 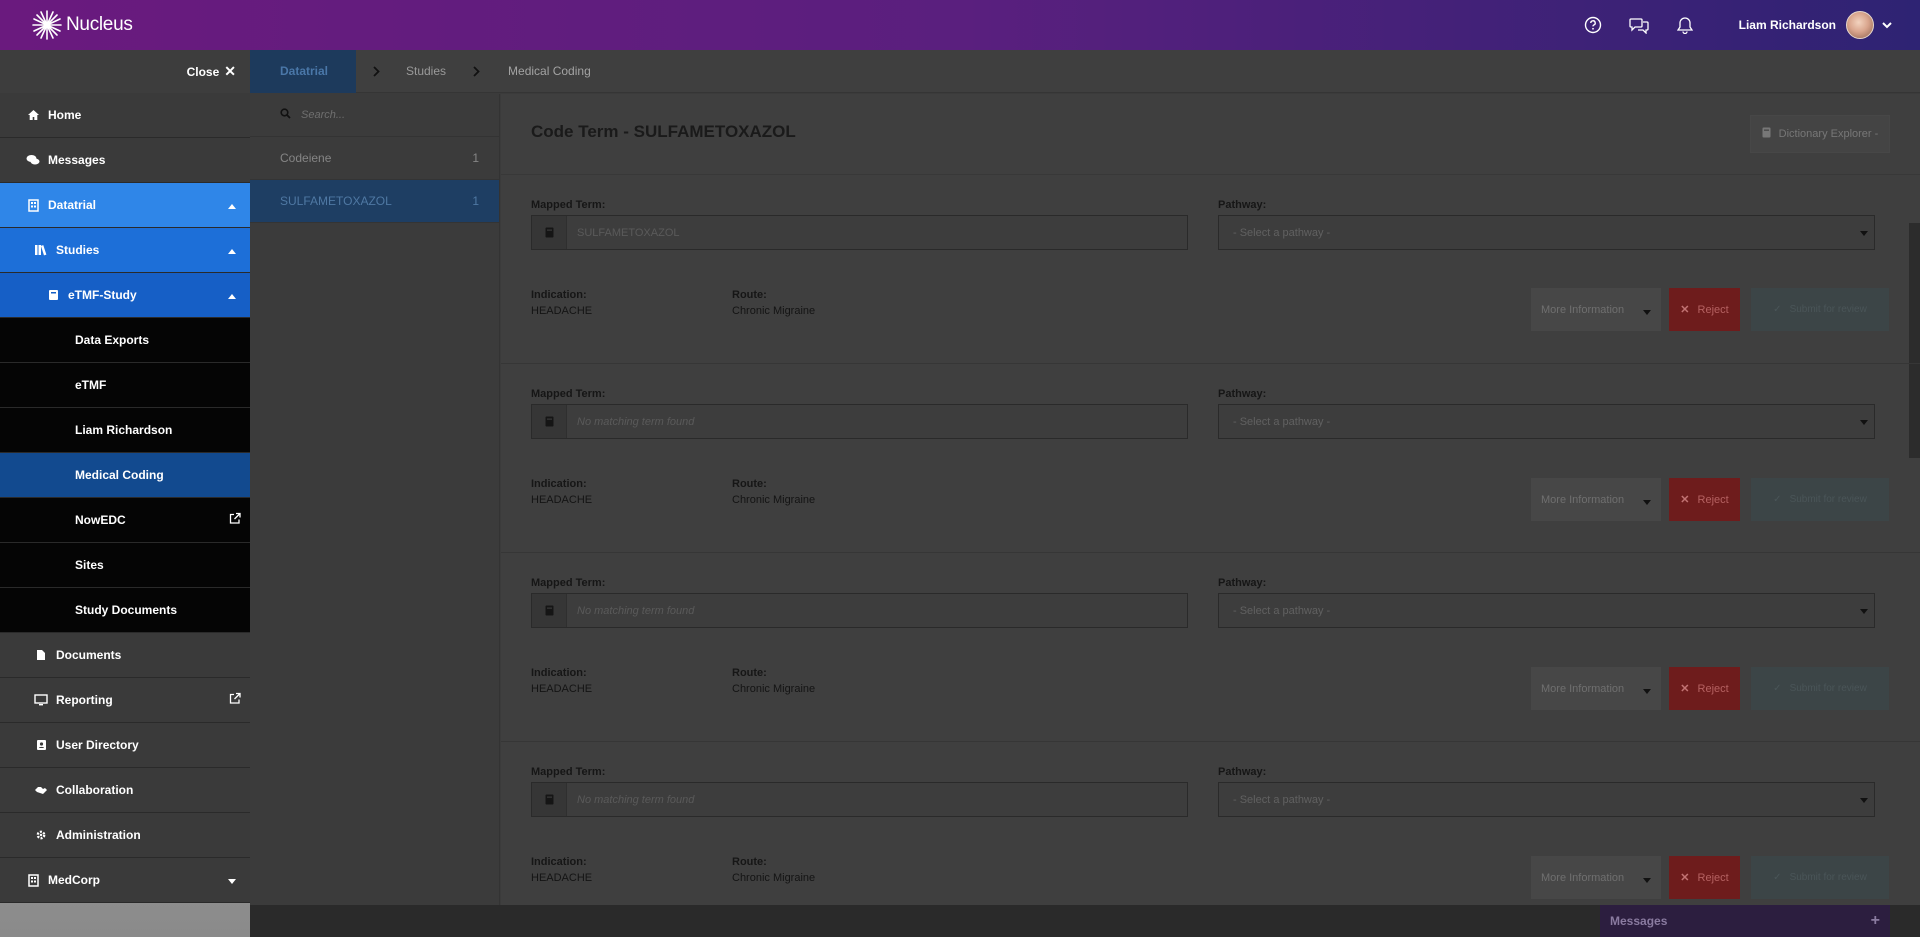 I want to click on term-count: 1, so click(x=475, y=158).